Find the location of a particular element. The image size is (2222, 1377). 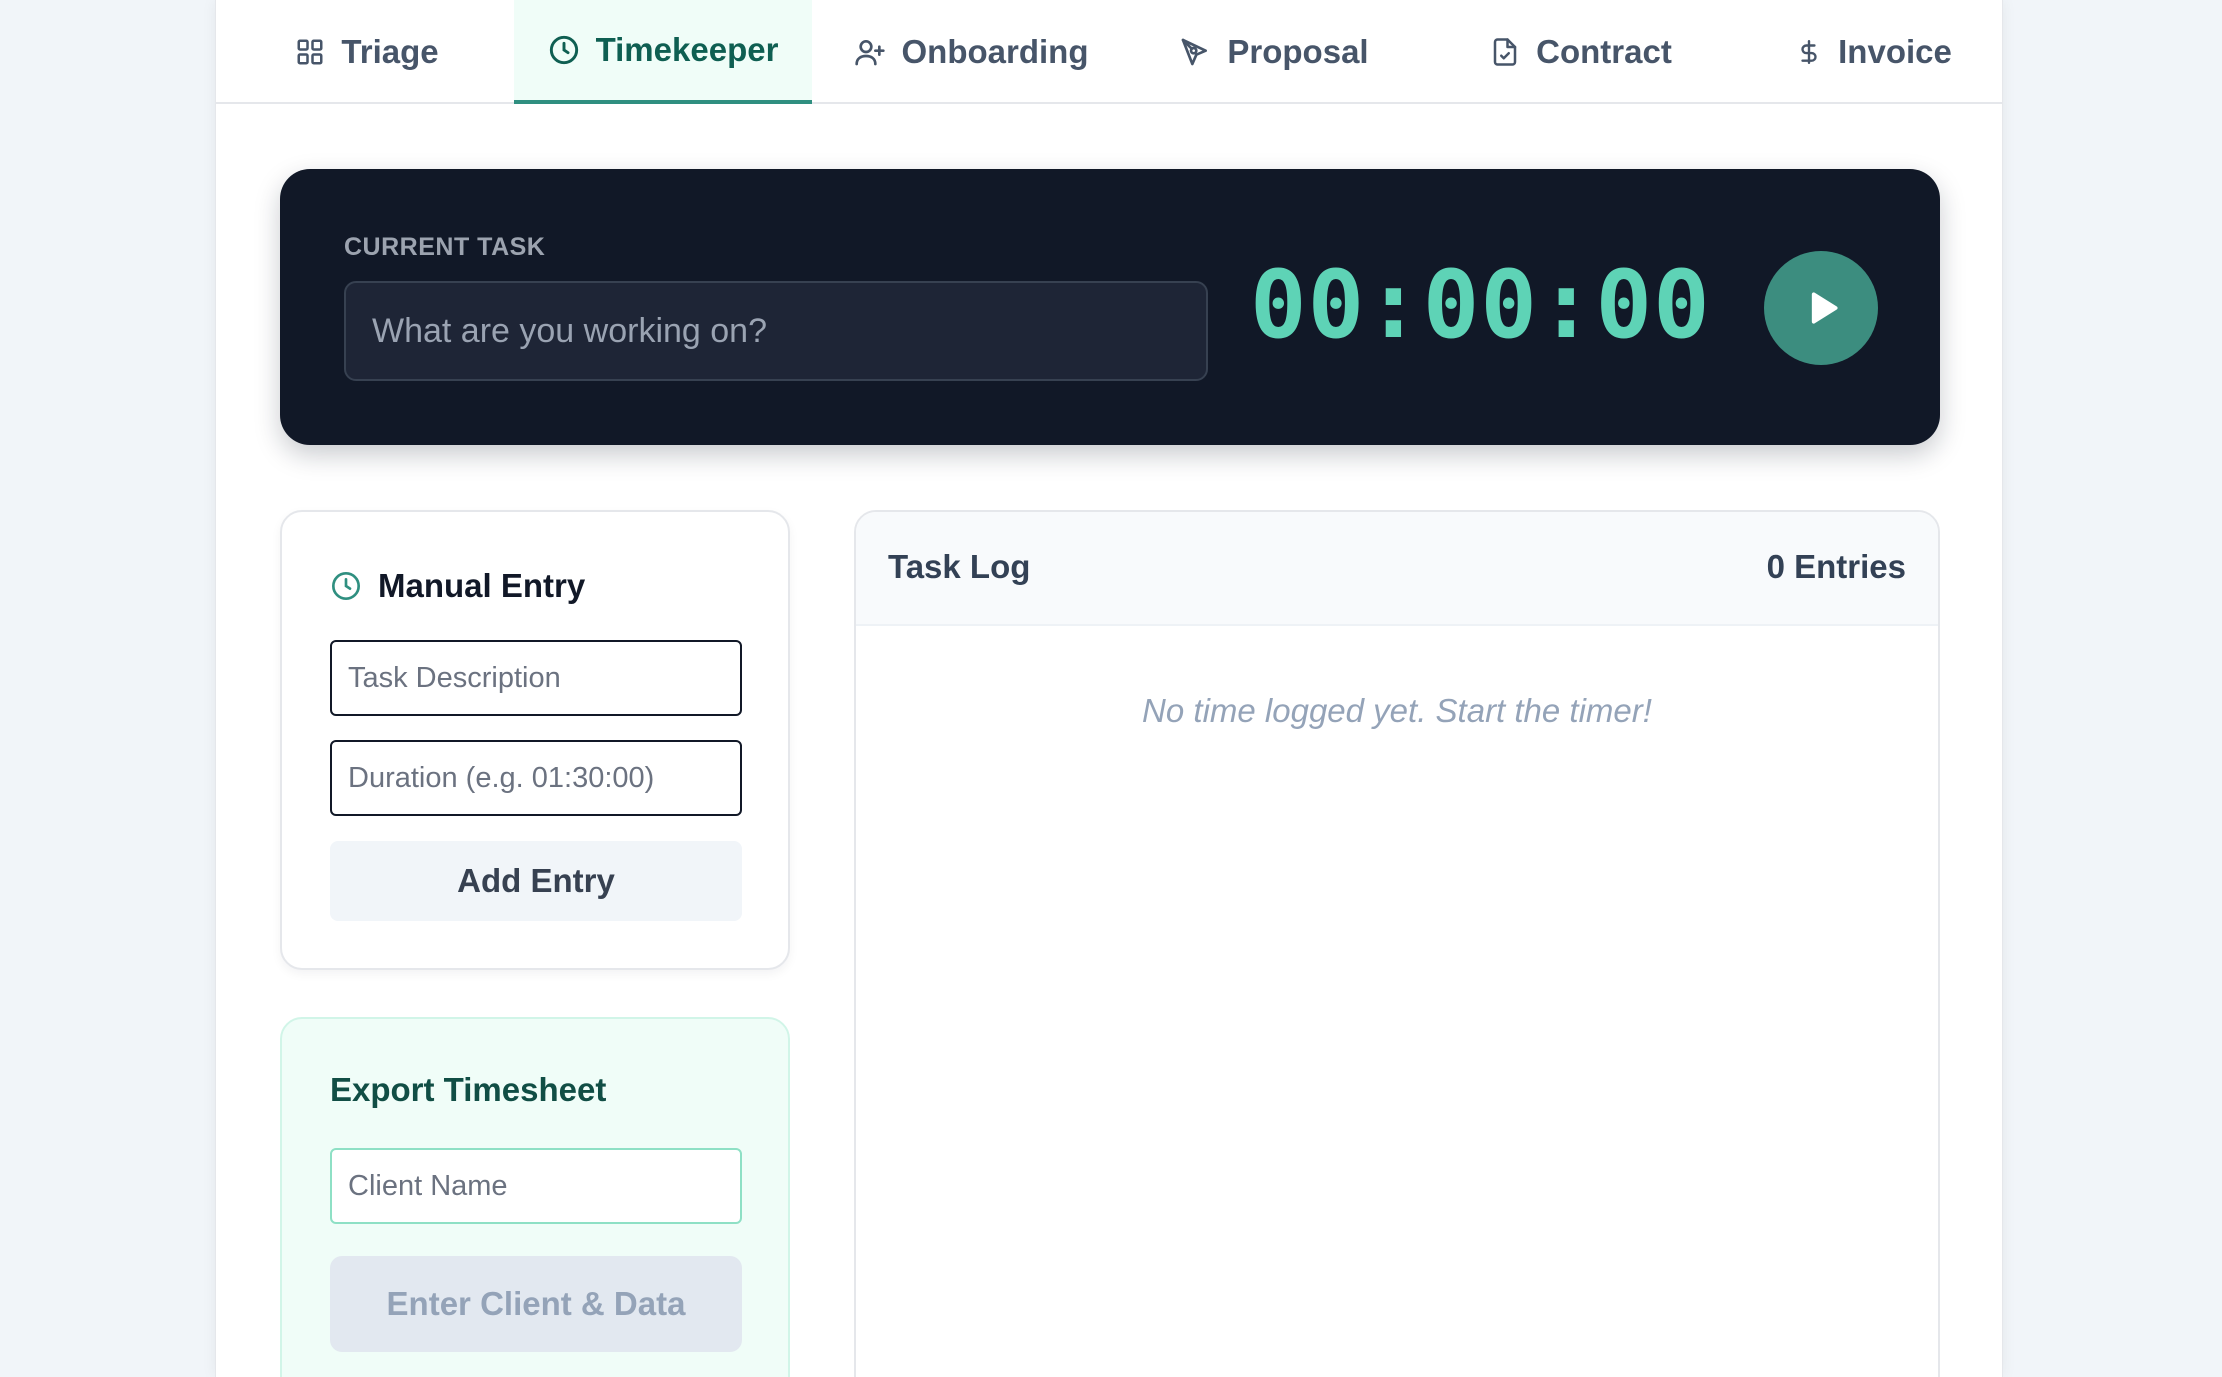

tab-timekeeper: Timekeeper is located at coordinates (663, 52).